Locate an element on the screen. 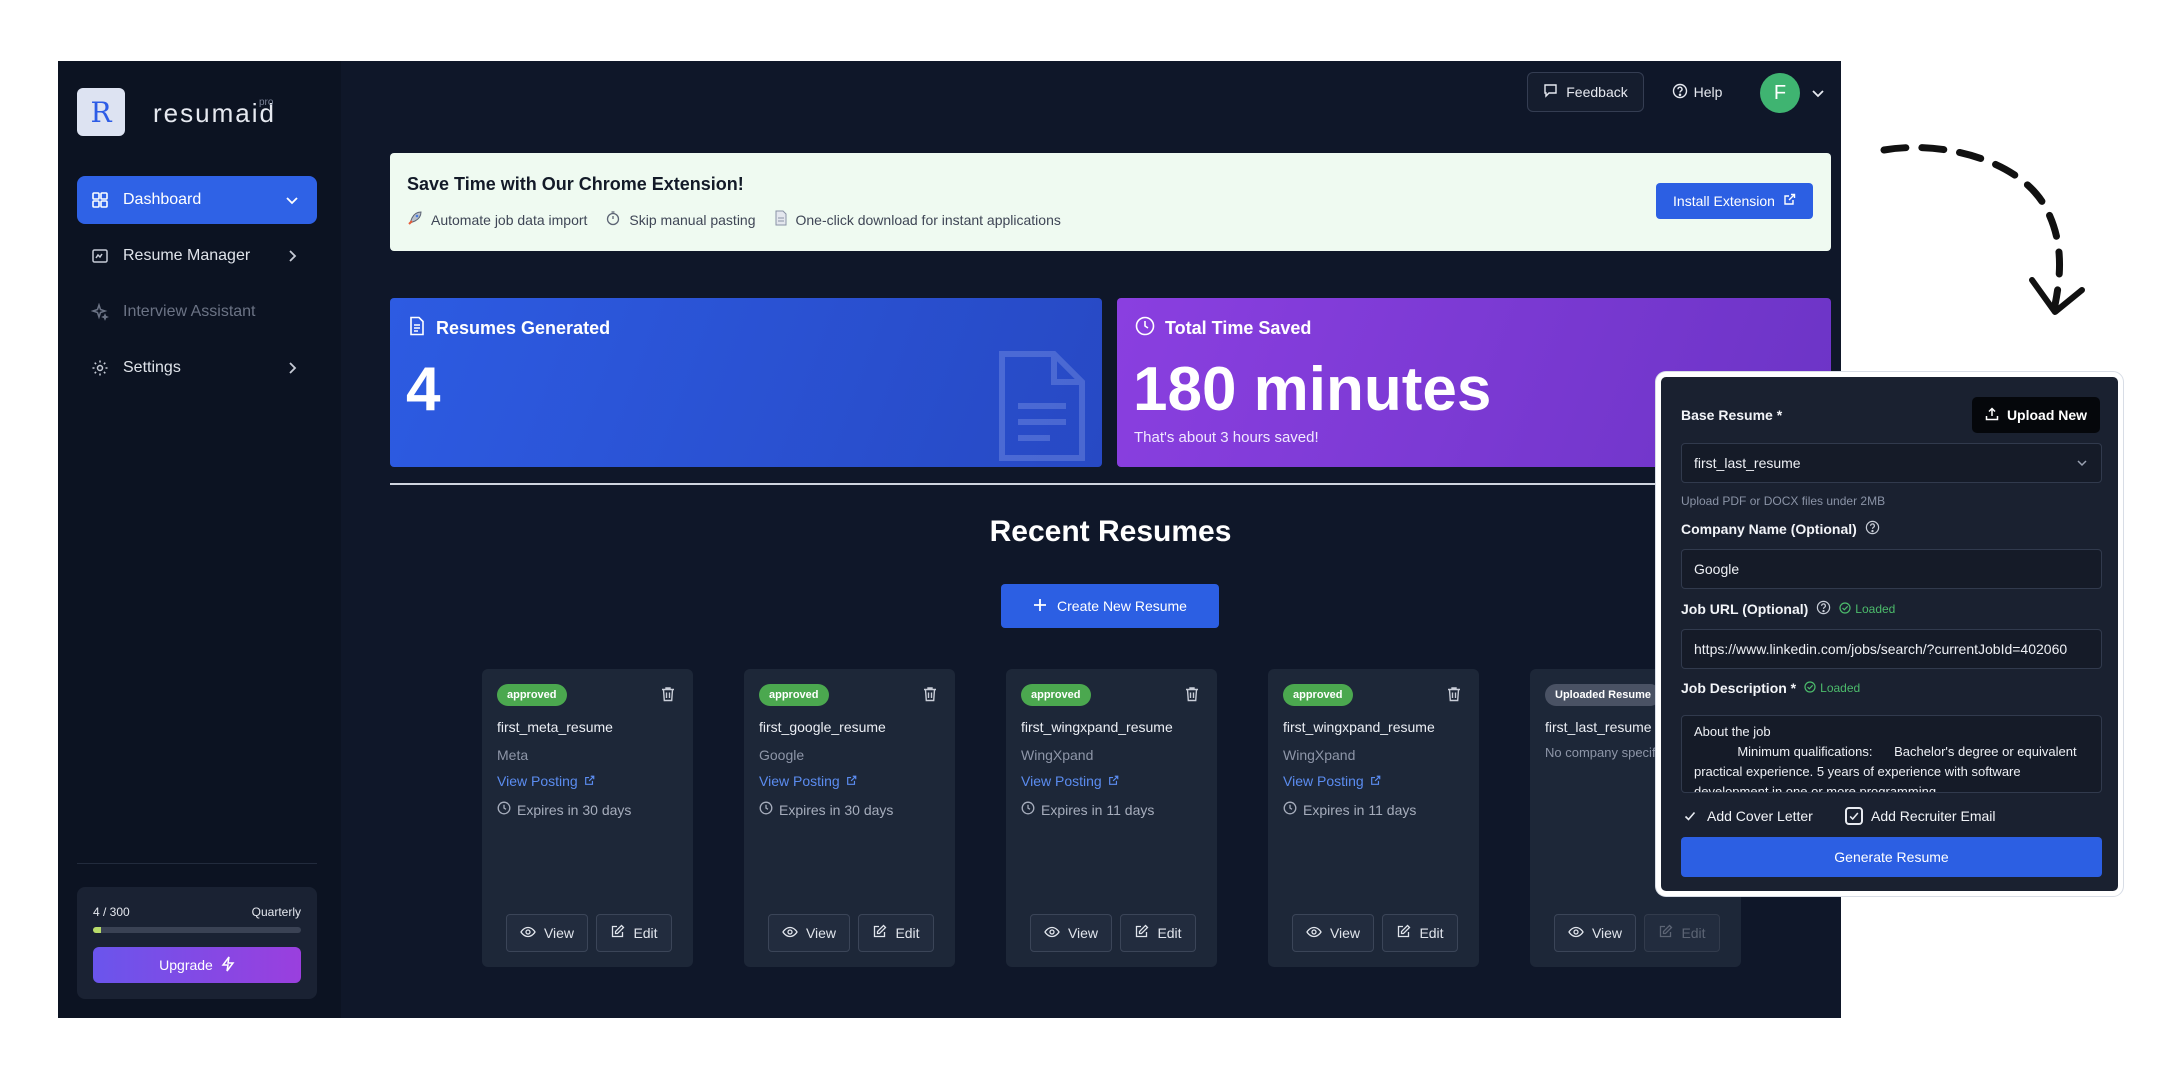  expiry-label: Expires in 11 days is located at coordinates (1360, 809).